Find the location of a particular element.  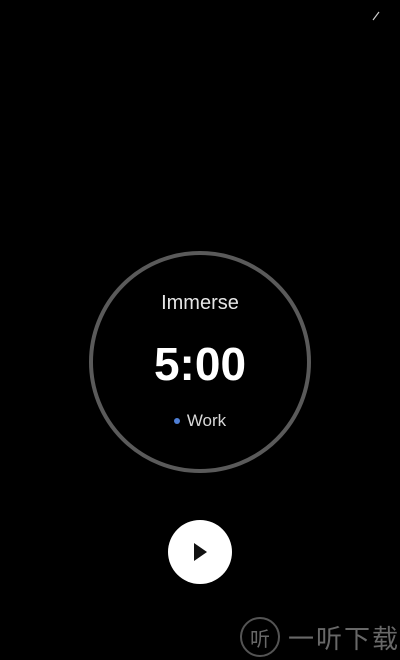

timer-mode-label: Immerse is located at coordinates (200, 303).